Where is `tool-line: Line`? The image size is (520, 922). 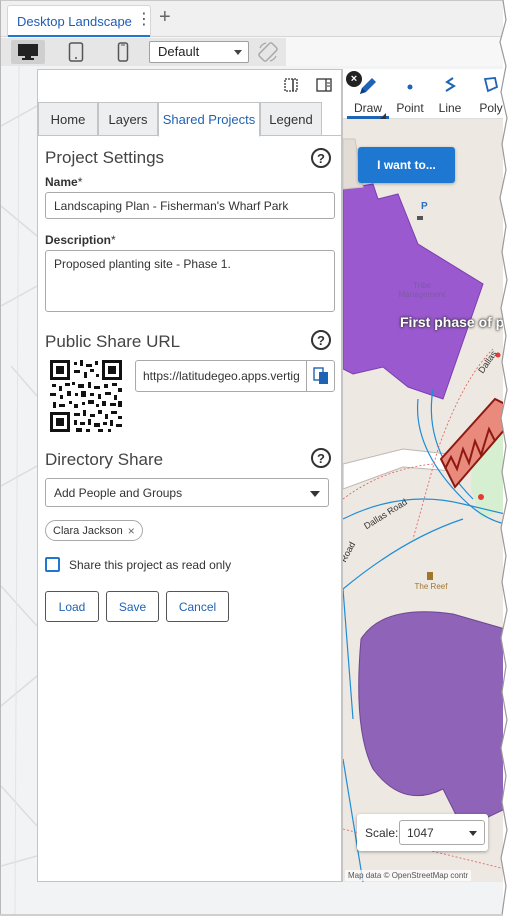
tool-line: Line is located at coordinates (450, 94).